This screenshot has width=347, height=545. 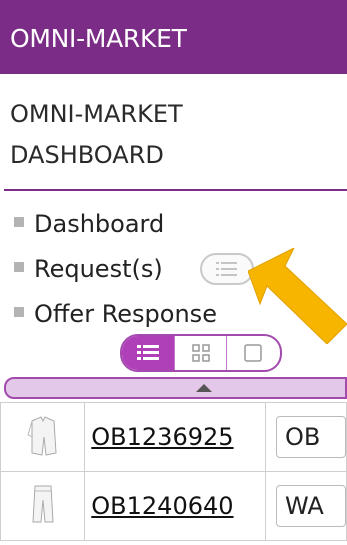 I want to click on chevron-up-icon, so click(x=204, y=388).